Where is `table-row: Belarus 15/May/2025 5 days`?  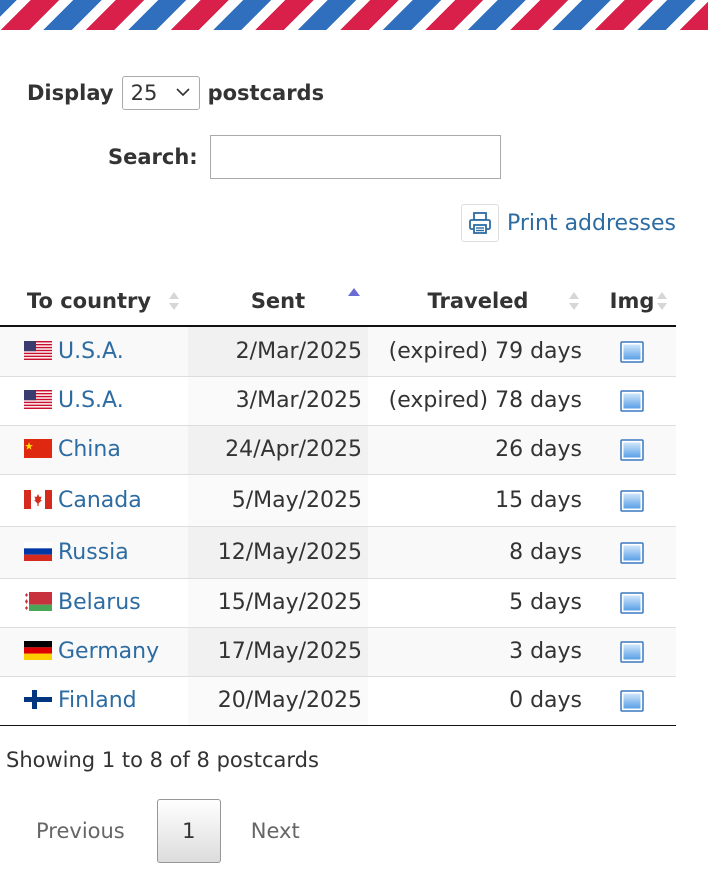 table-row: Belarus 15/May/2025 5 days is located at coordinates (338, 603).